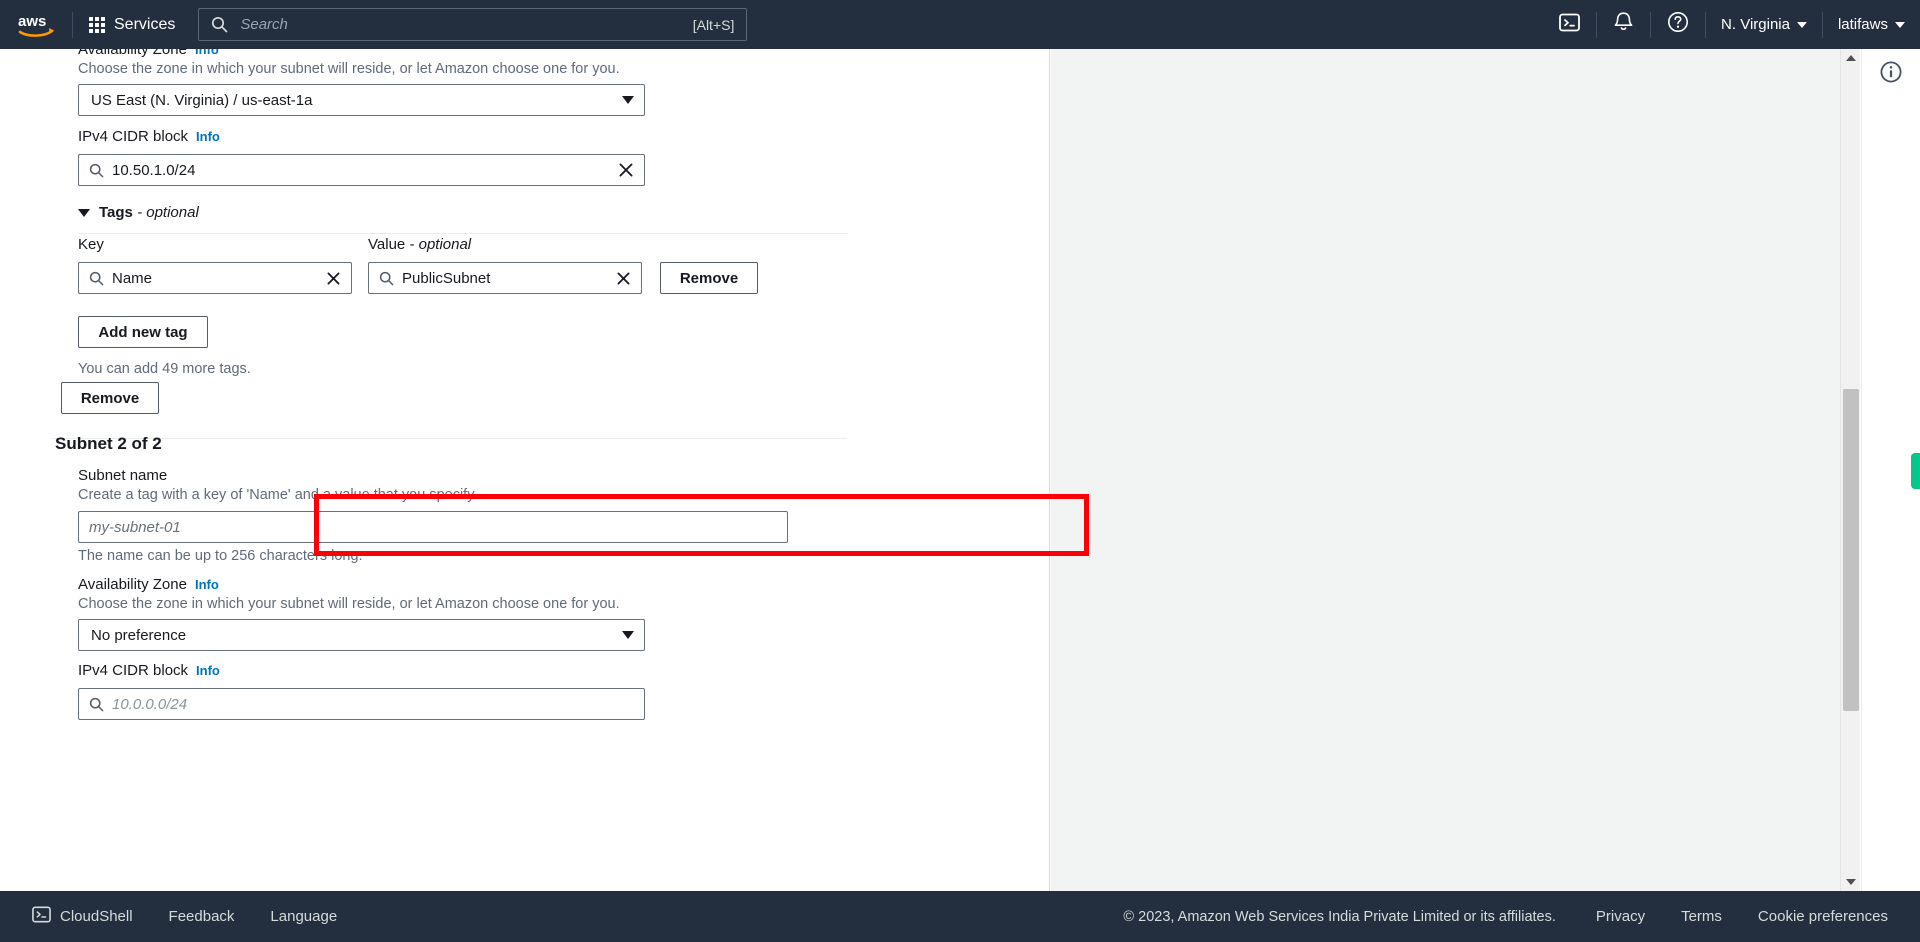 This screenshot has width=1920, height=942. Describe the element at coordinates (361, 704) in the screenshot. I see `subnet2-cidr-input: 10.0.0.0/24` at that location.